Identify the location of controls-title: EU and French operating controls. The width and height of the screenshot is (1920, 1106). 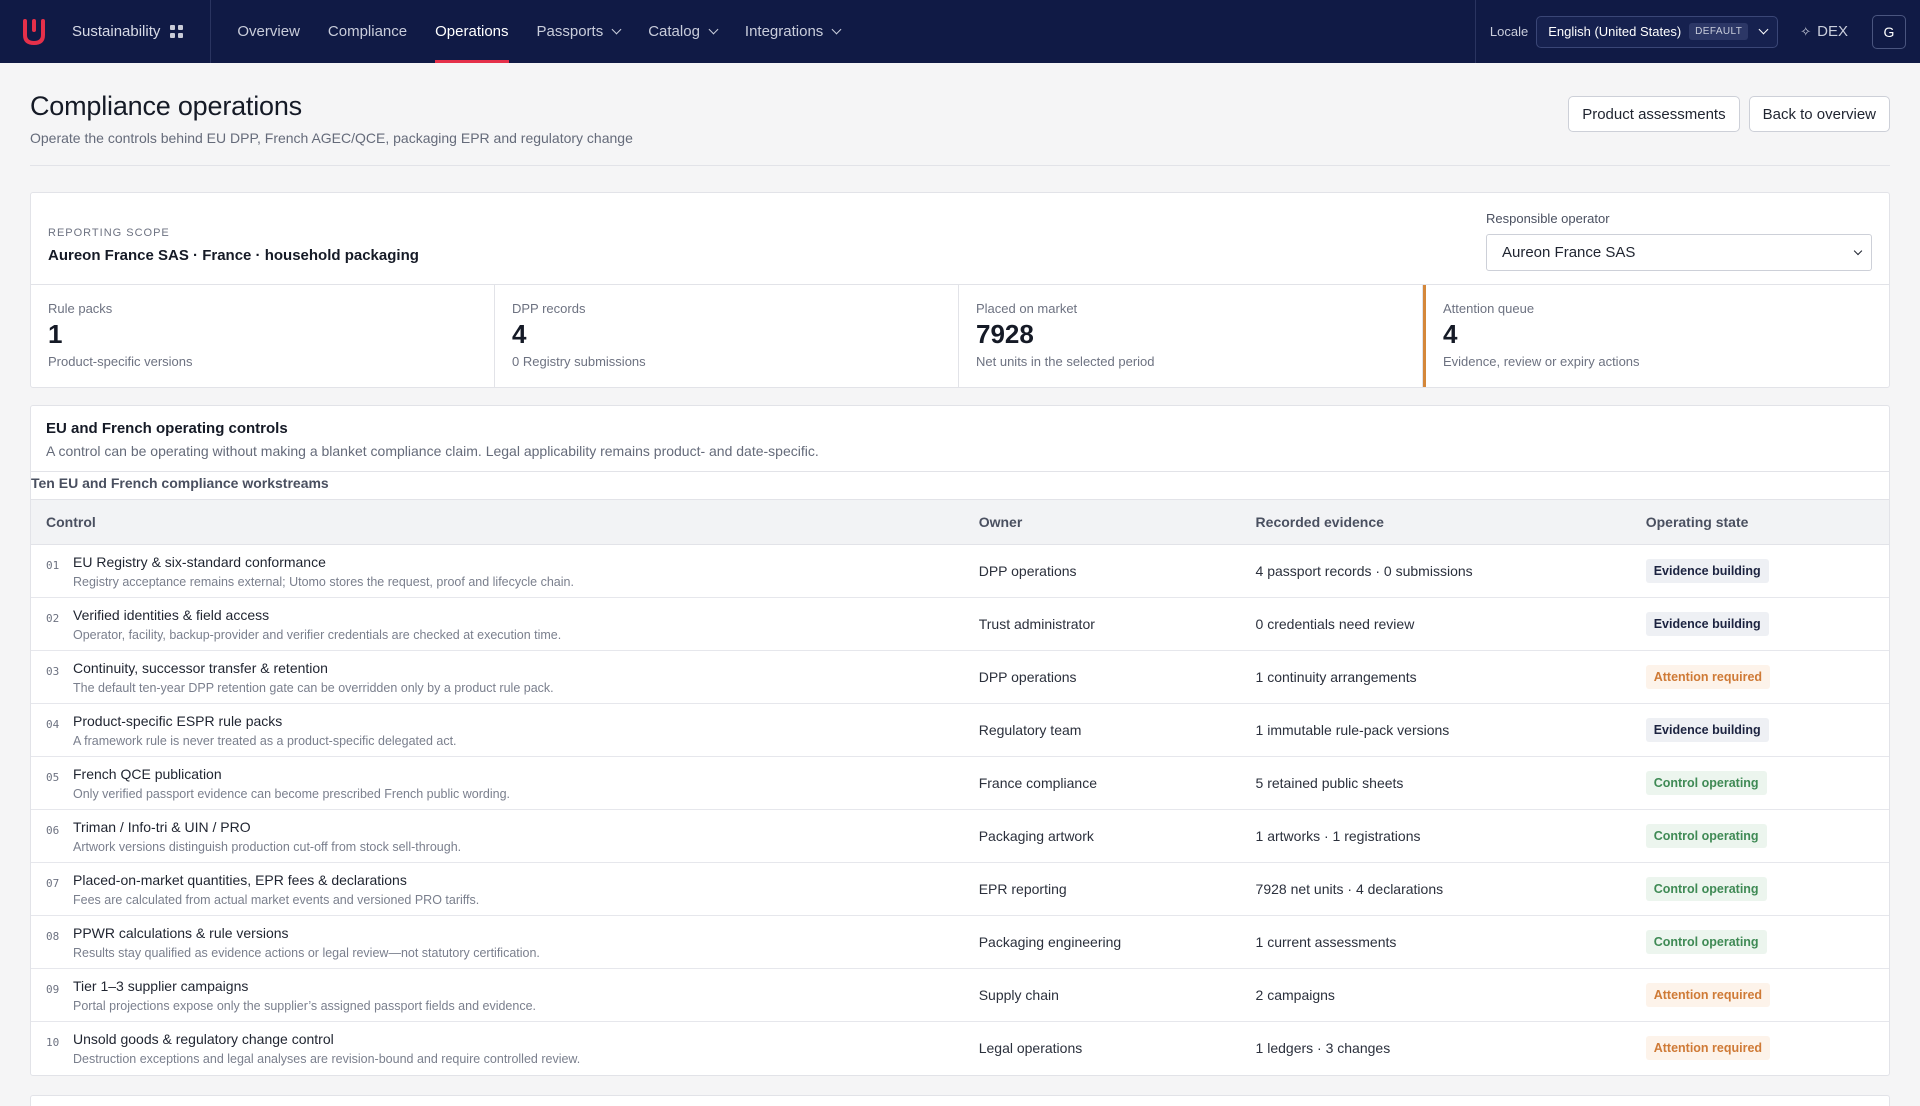
(167, 428).